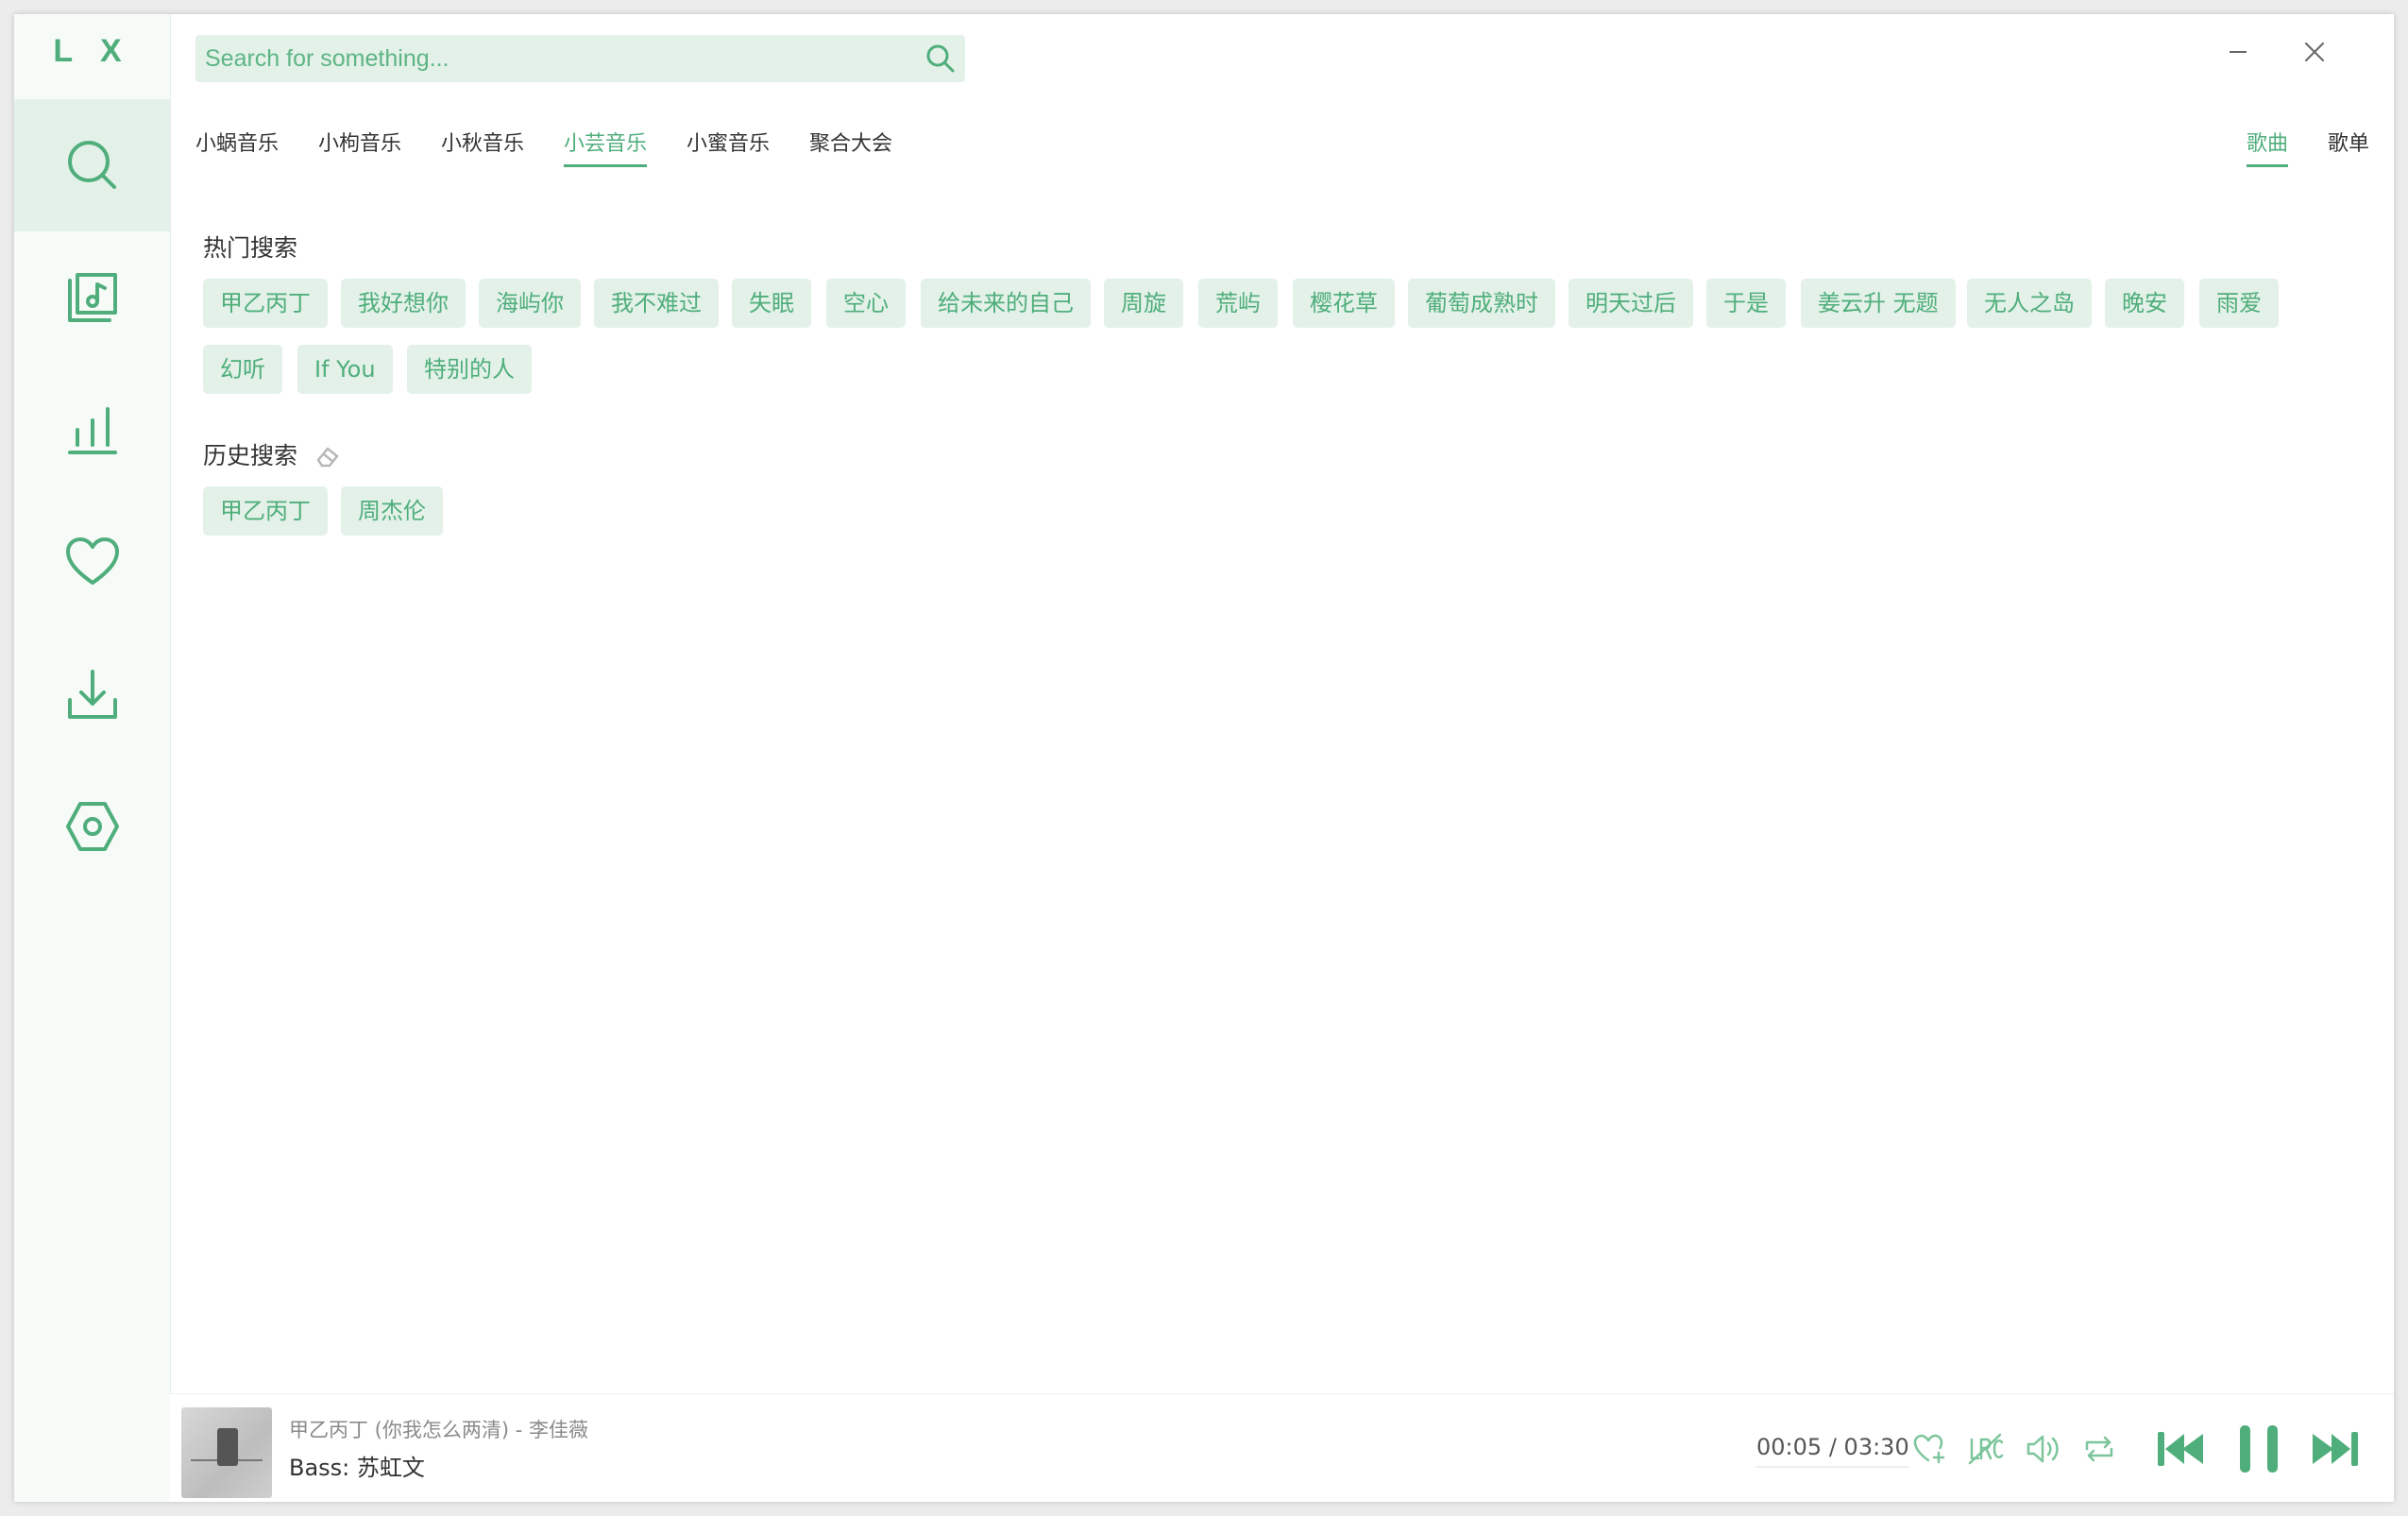  Describe the element at coordinates (359, 146) in the screenshot. I see `tab-source-1: 小枸音乐` at that location.